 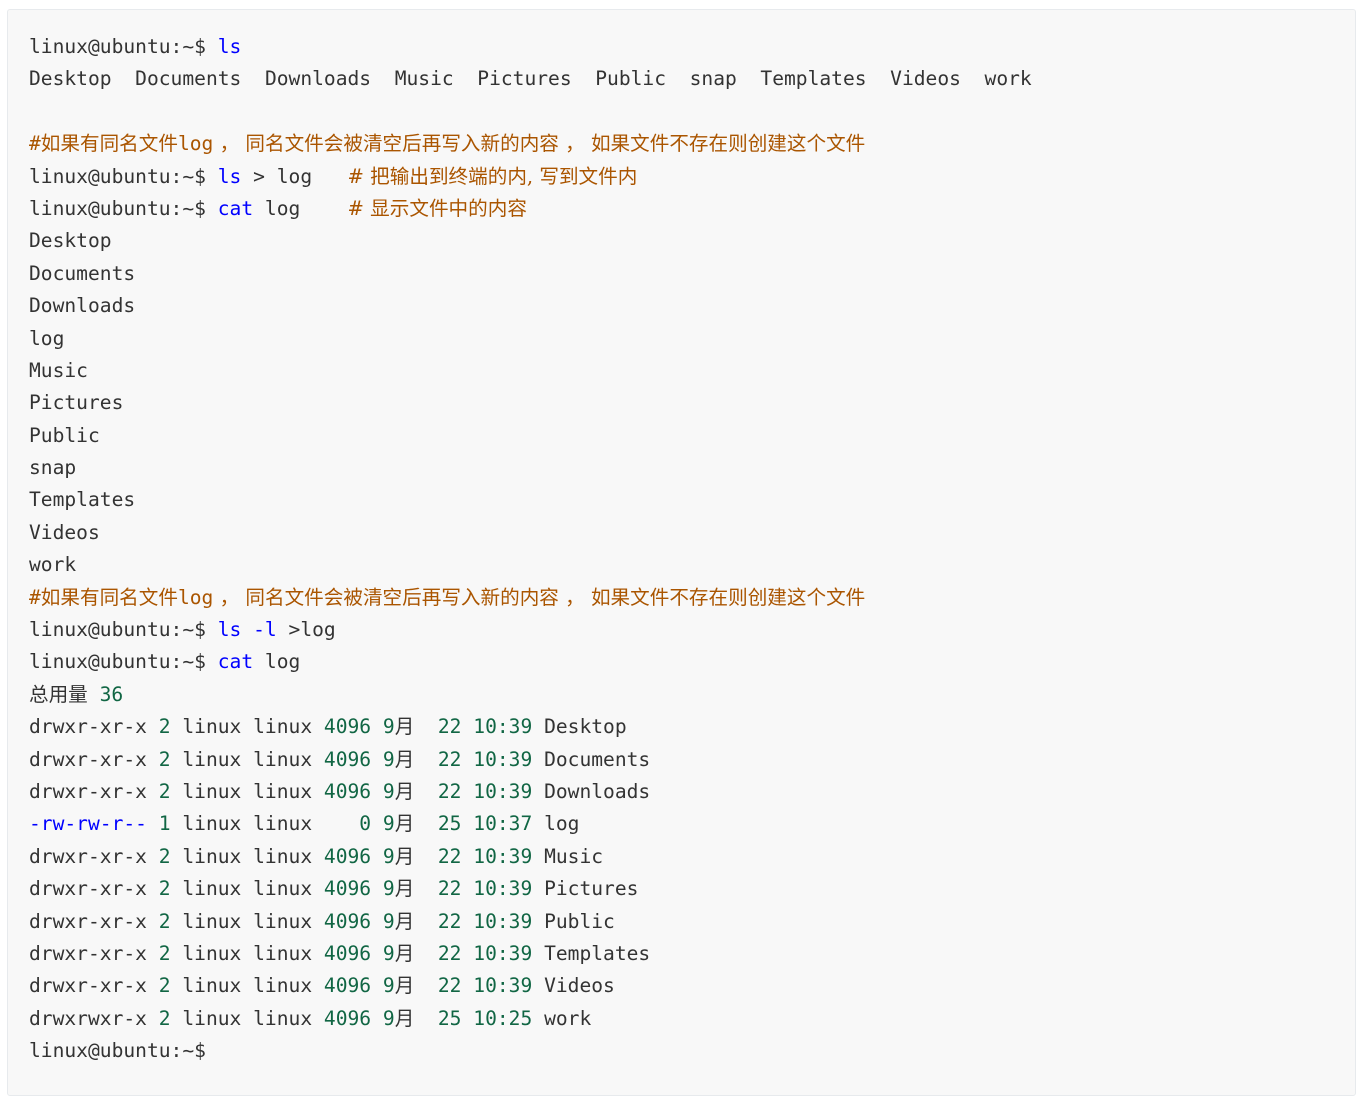 What do you see at coordinates (568, 1018) in the screenshot?
I see `file-name: work` at bounding box center [568, 1018].